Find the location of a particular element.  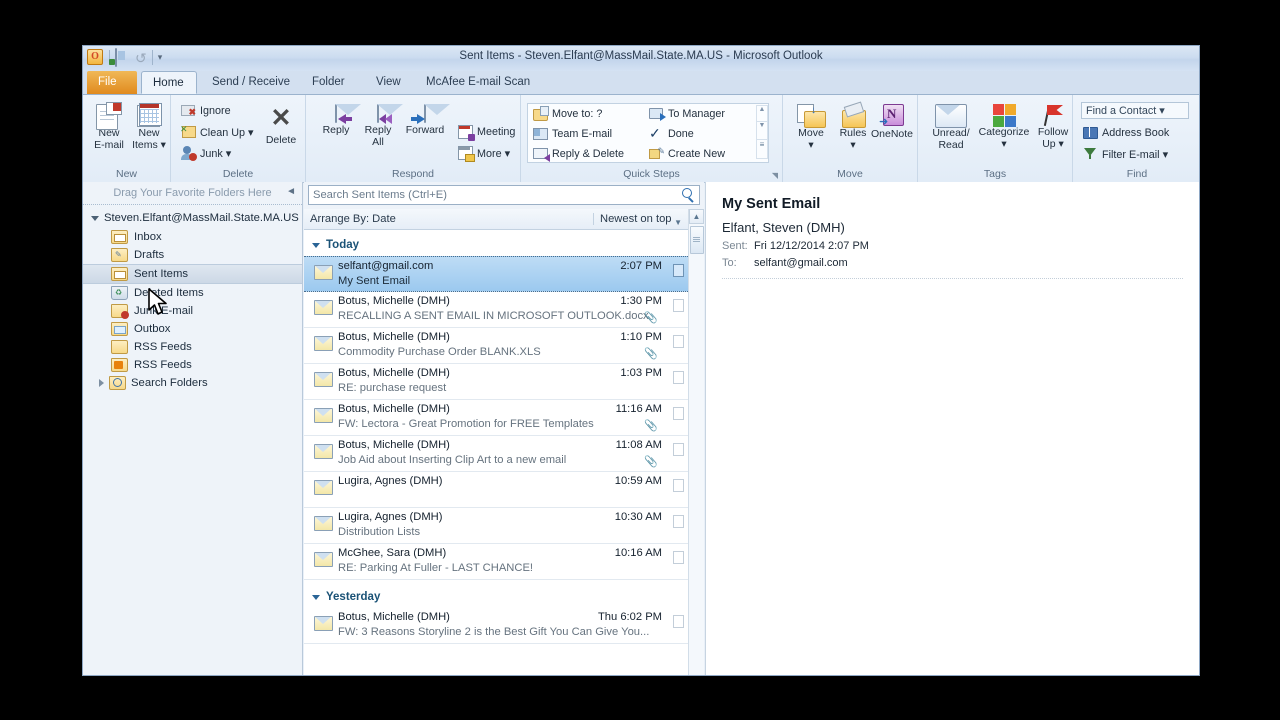

scrollbar-thumb is located at coordinates (697, 240).